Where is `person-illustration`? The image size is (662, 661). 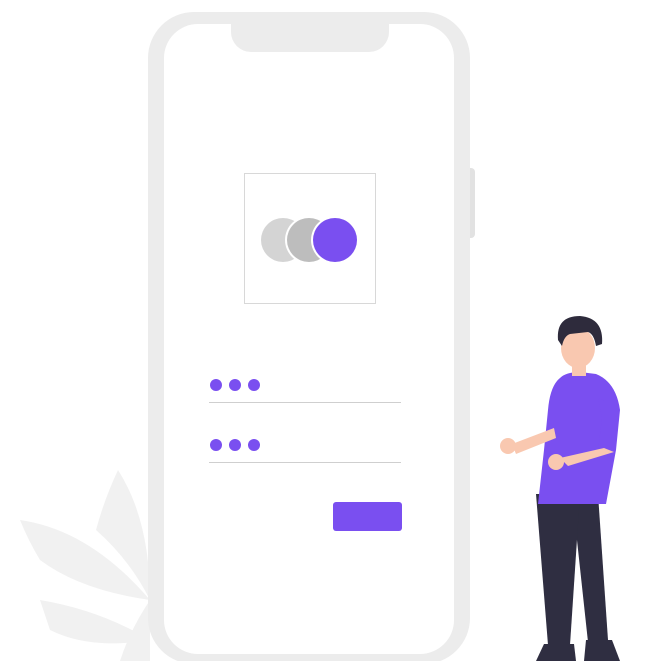
person-illustration is located at coordinates (560, 488).